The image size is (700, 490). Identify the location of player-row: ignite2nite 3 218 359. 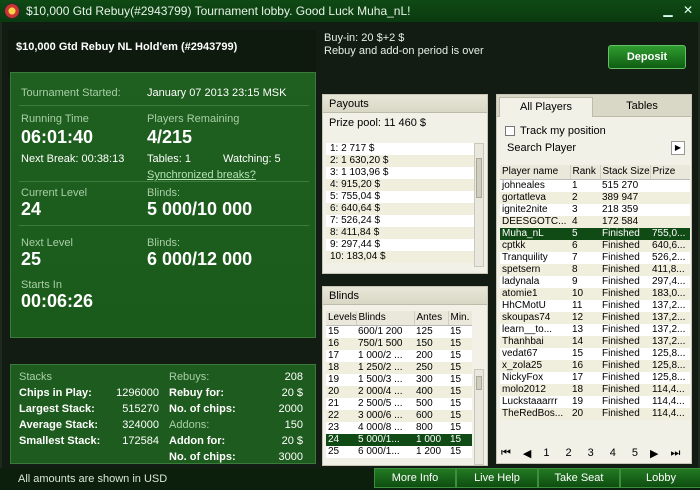
(595, 209).